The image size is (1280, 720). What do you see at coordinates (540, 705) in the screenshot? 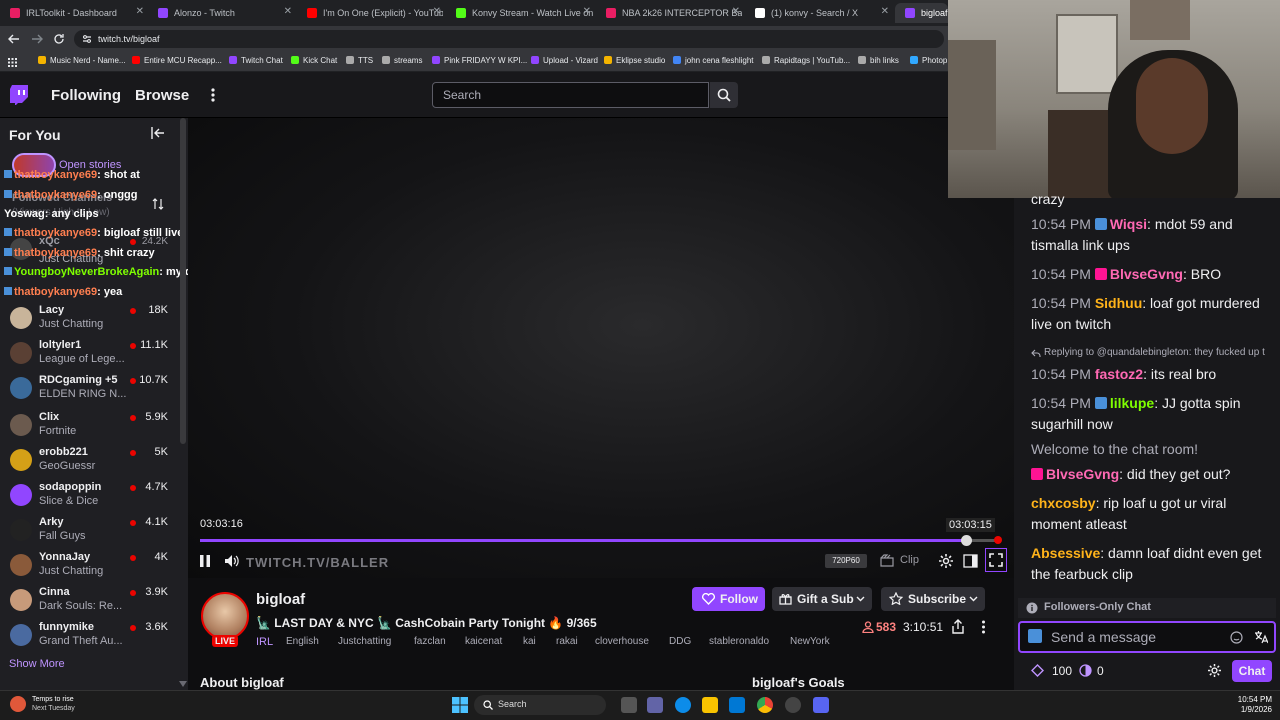
I see `taskbar-search: Search` at bounding box center [540, 705].